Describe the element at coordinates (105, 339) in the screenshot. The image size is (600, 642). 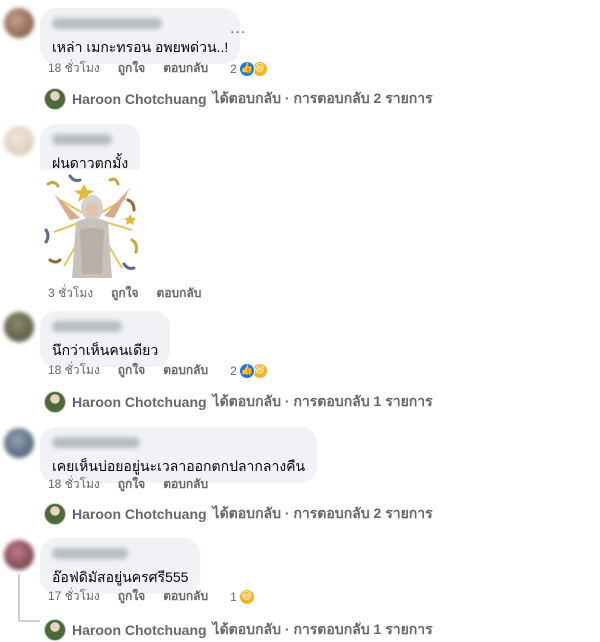
I see `comment-bubble: นึกว่าเห็นคนเดียว` at that location.